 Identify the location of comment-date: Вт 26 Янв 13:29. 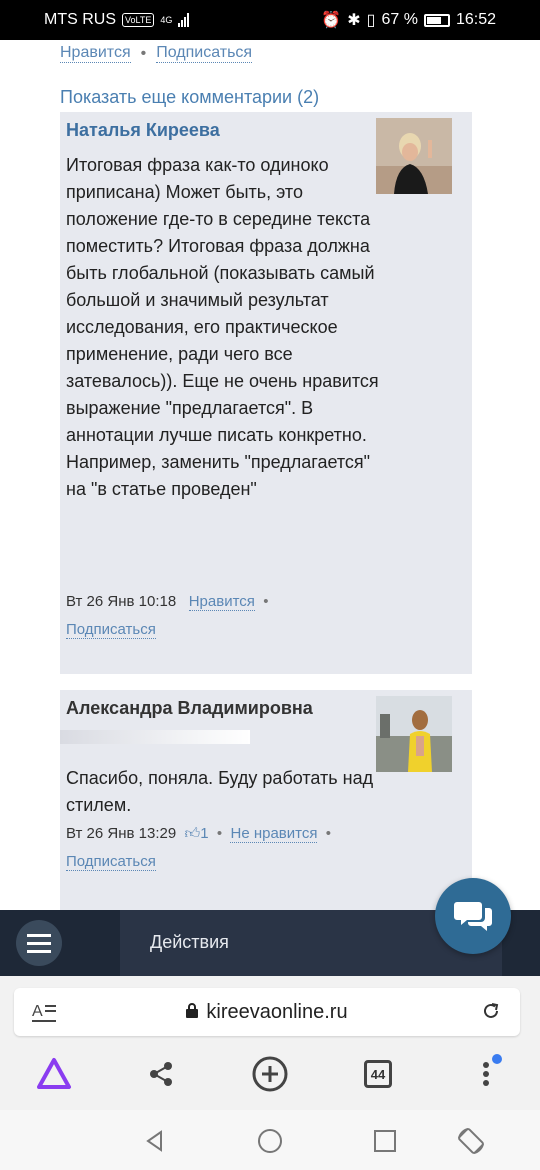
(121, 833).